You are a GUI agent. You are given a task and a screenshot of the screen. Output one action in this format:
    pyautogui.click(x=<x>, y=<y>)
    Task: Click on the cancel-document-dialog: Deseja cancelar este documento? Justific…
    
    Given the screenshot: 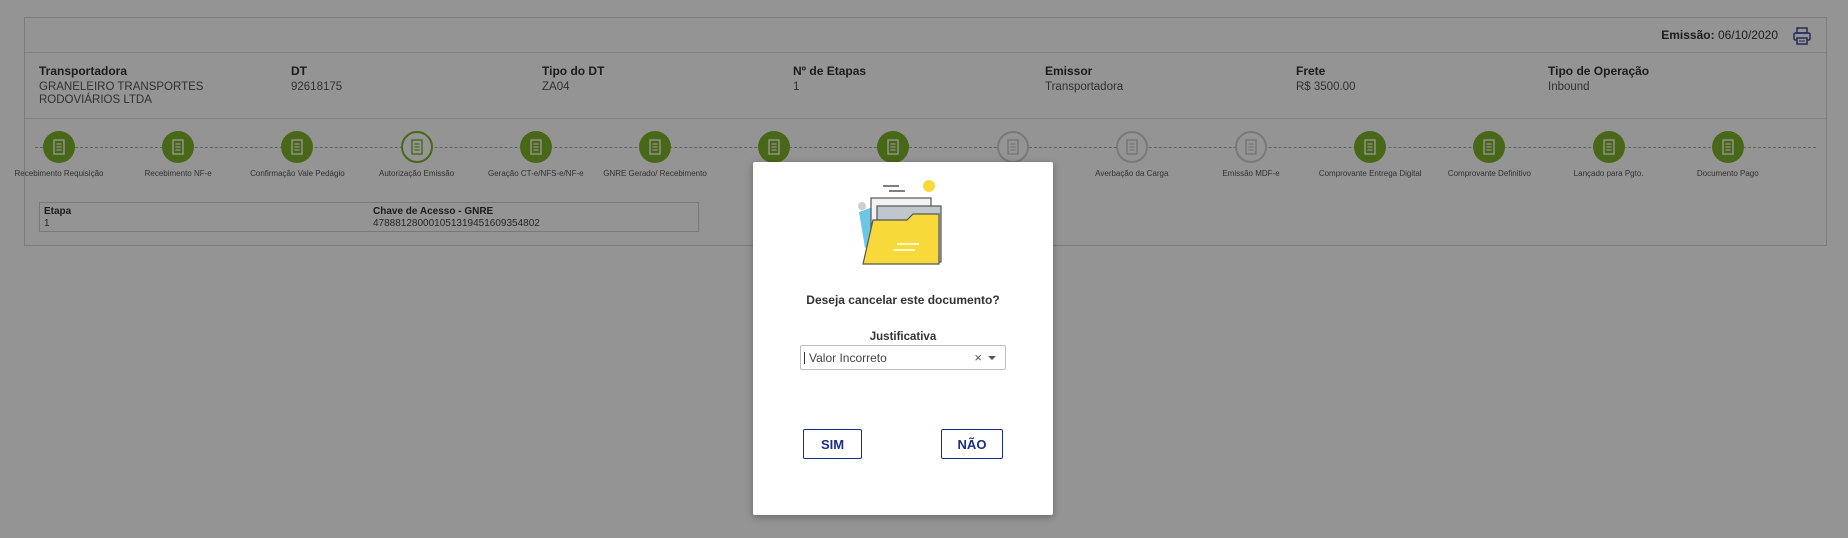 What is the action you would take?
    pyautogui.click(x=903, y=338)
    